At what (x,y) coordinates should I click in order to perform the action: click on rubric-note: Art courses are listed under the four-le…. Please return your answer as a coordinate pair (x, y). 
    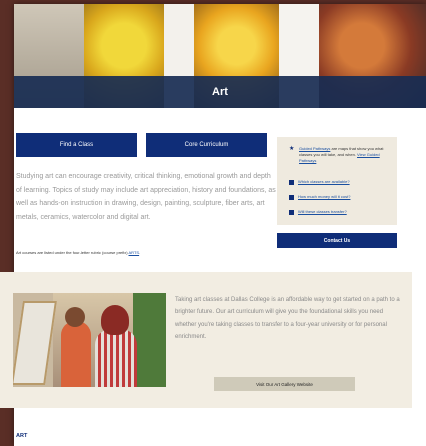
    Looking at the image, I should click on (147, 252).